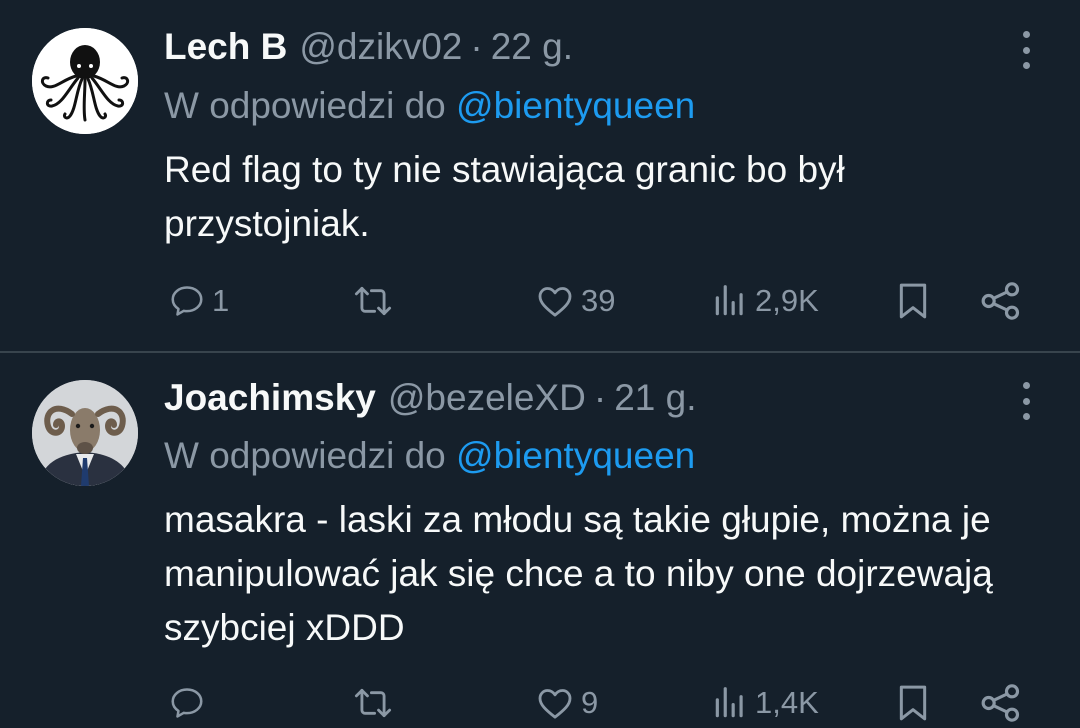  I want to click on like-button: 9, so click(566, 703).